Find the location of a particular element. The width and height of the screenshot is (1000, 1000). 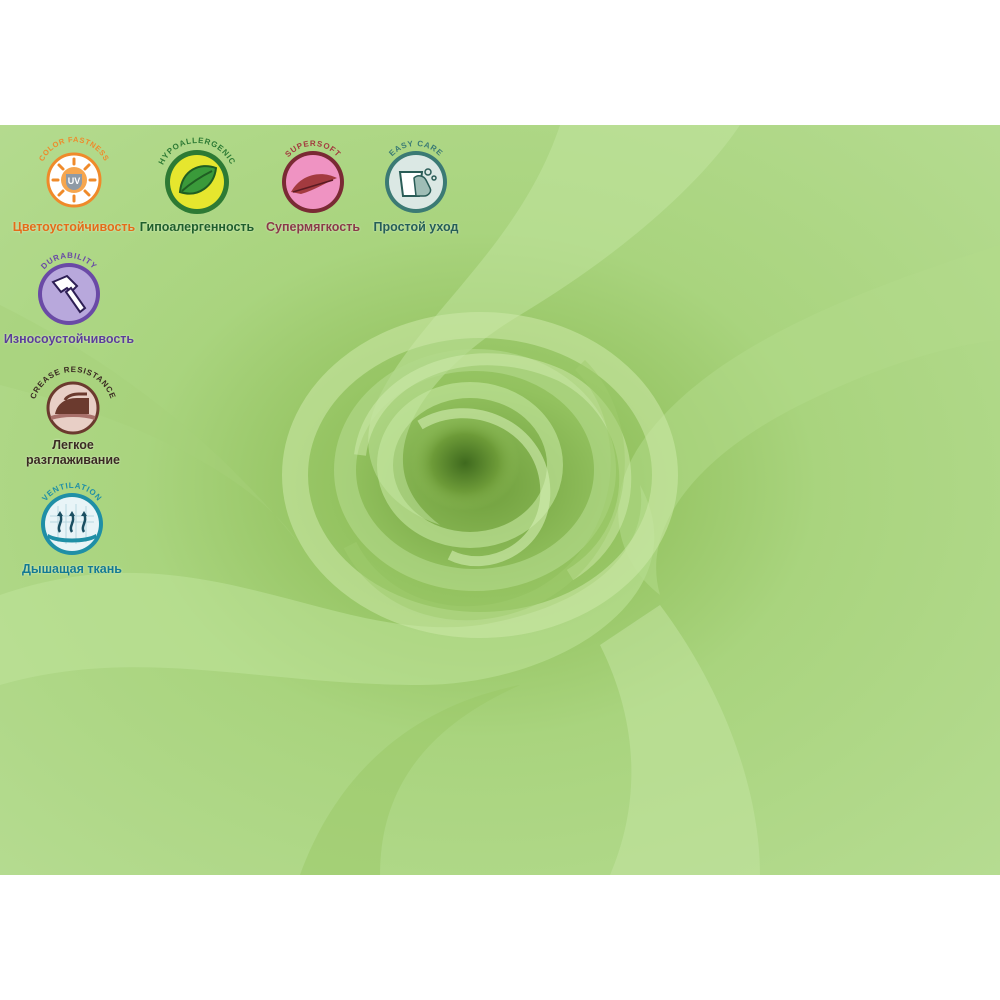

badge-color-fastness: COLOR FASTNESS UV Цветоустойчивость is located at coordinates (74, 184).